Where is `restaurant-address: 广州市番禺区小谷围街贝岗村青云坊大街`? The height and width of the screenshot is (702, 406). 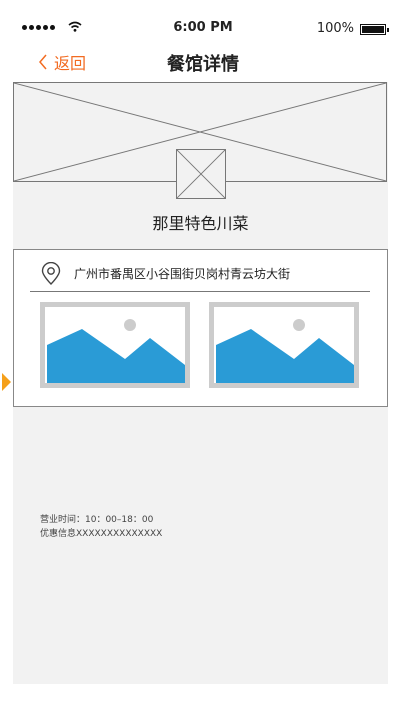
restaurant-address: 广州市番禺区小谷围街贝岗村青云坊大街 is located at coordinates (182, 273).